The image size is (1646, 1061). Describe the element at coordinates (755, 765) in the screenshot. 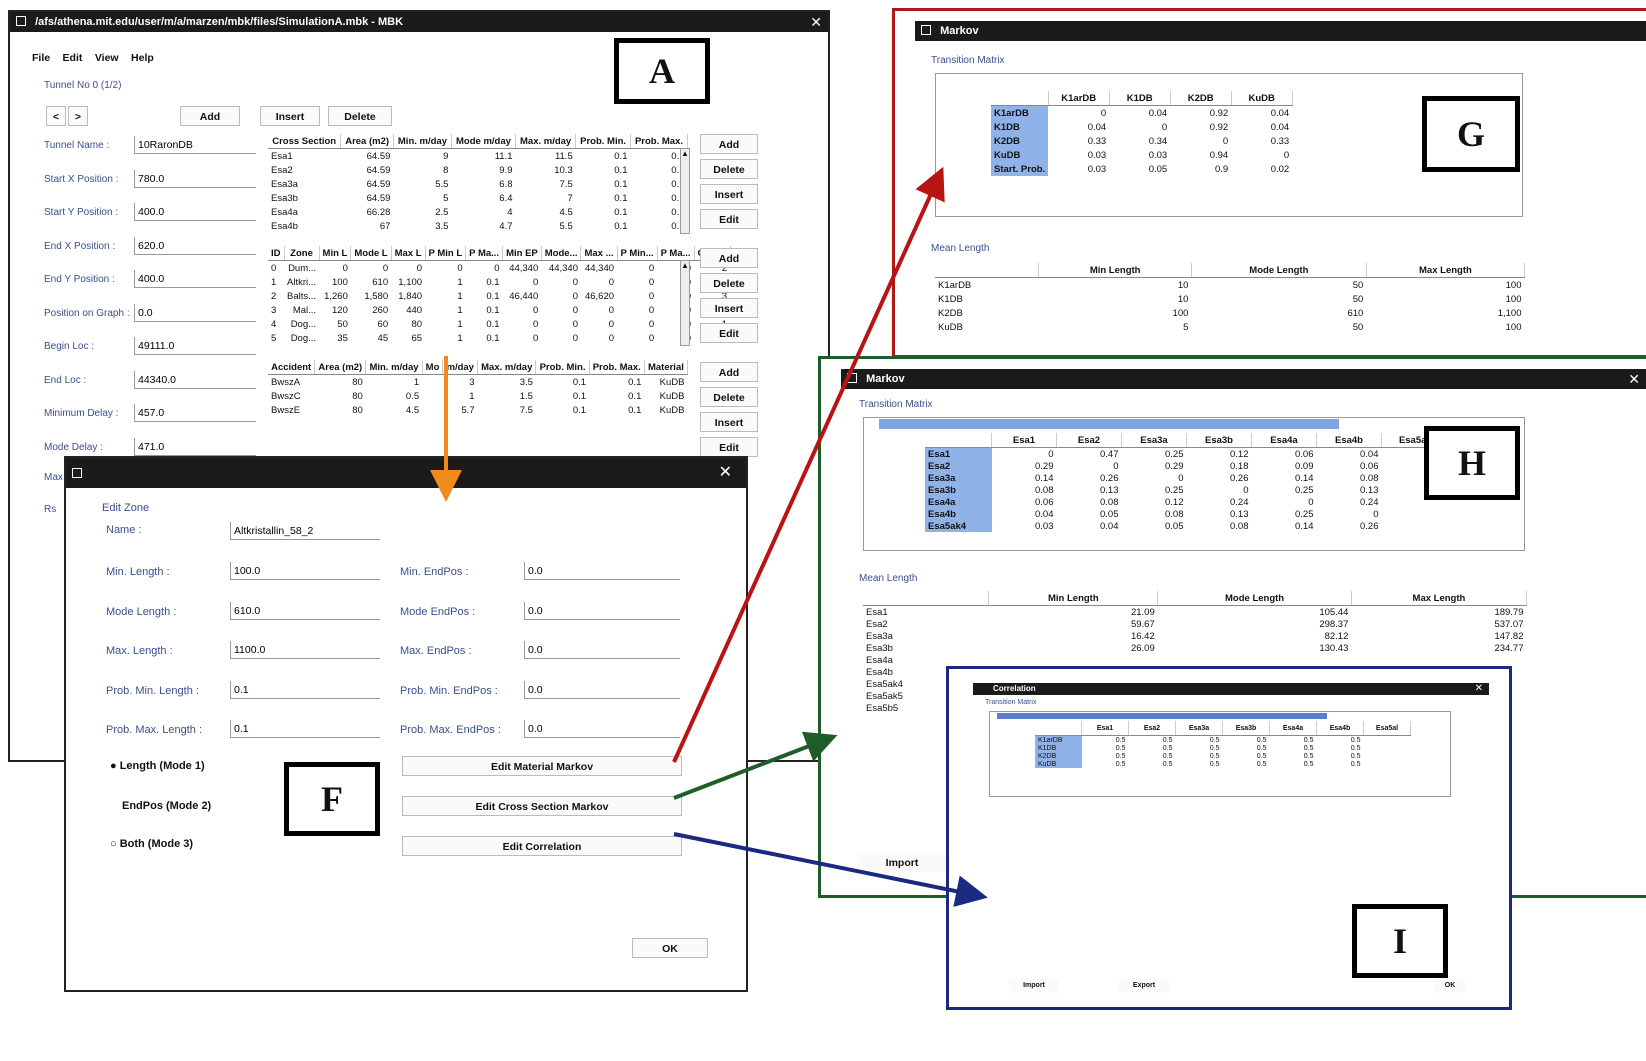

I see `green-arrow` at that location.